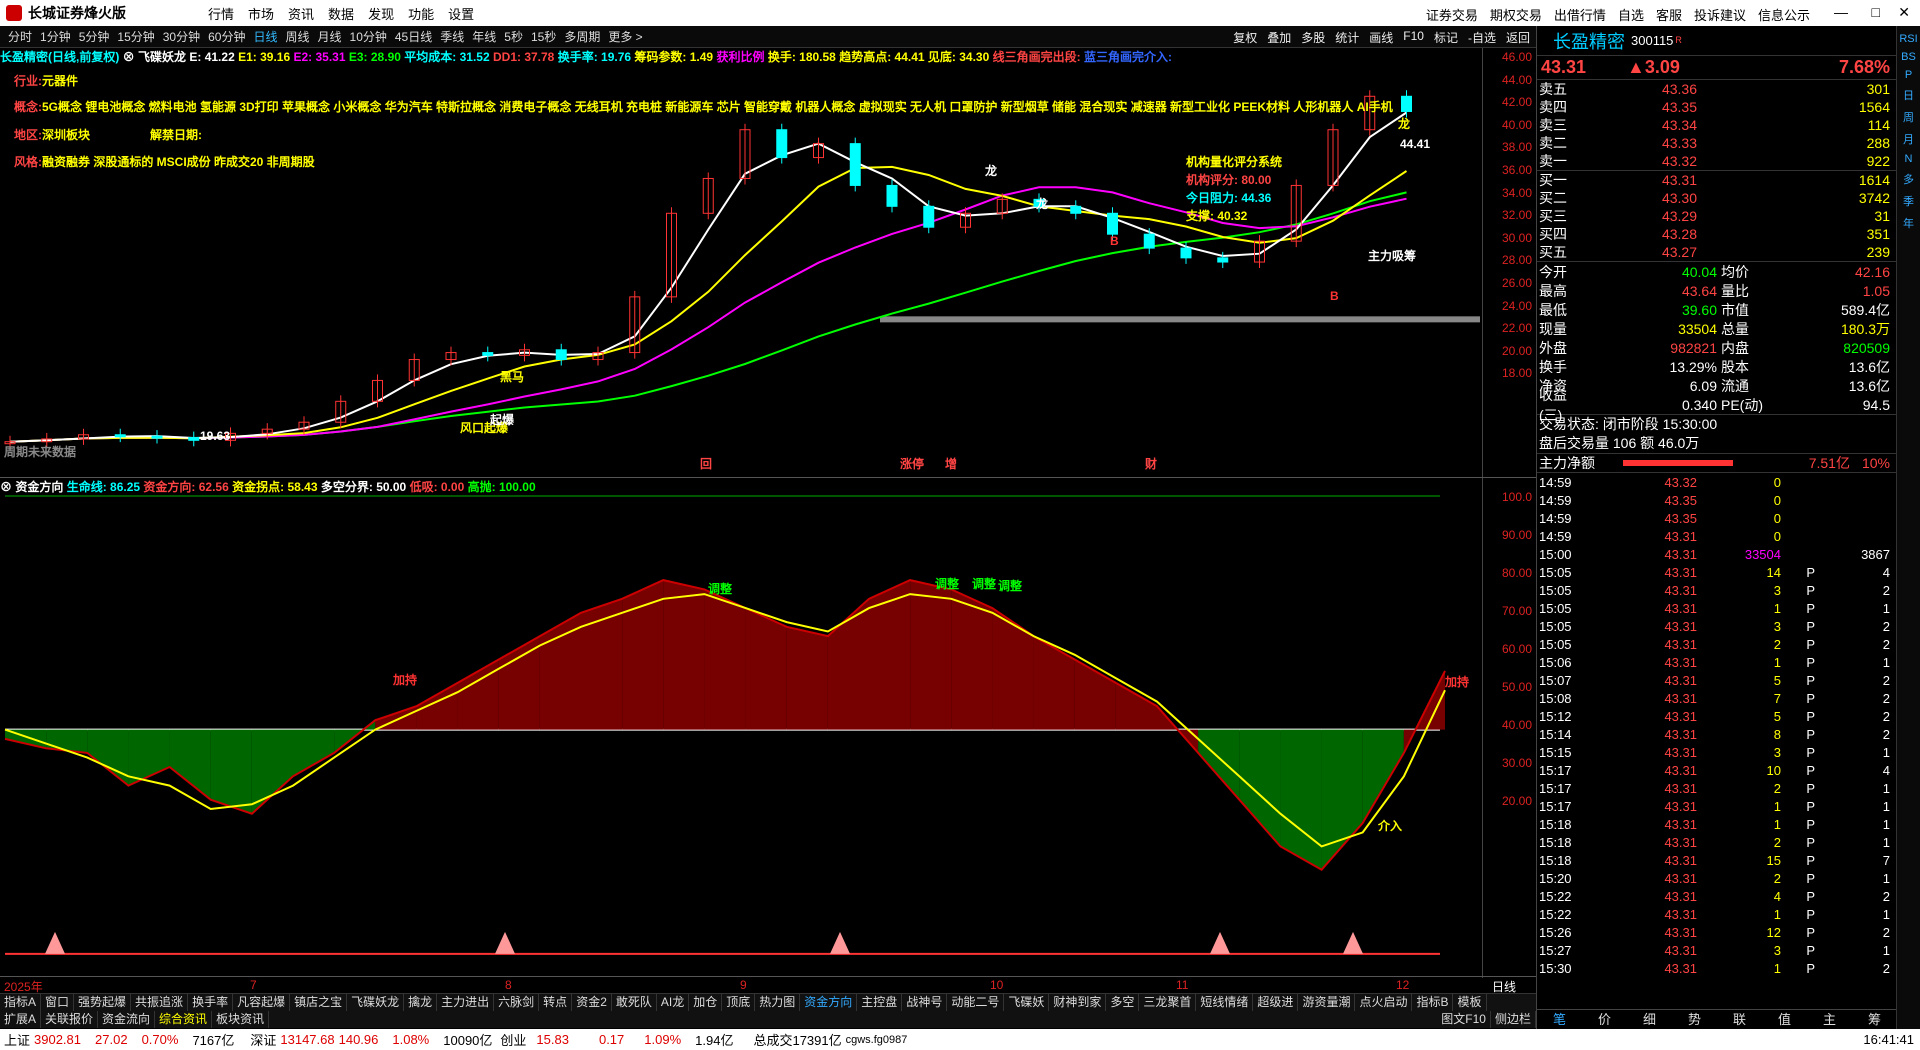 Image resolution: width=1920 pixels, height=1050 pixels. What do you see at coordinates (976, 1002) in the screenshot?
I see `indicator-tab: 动能二号` at bounding box center [976, 1002].